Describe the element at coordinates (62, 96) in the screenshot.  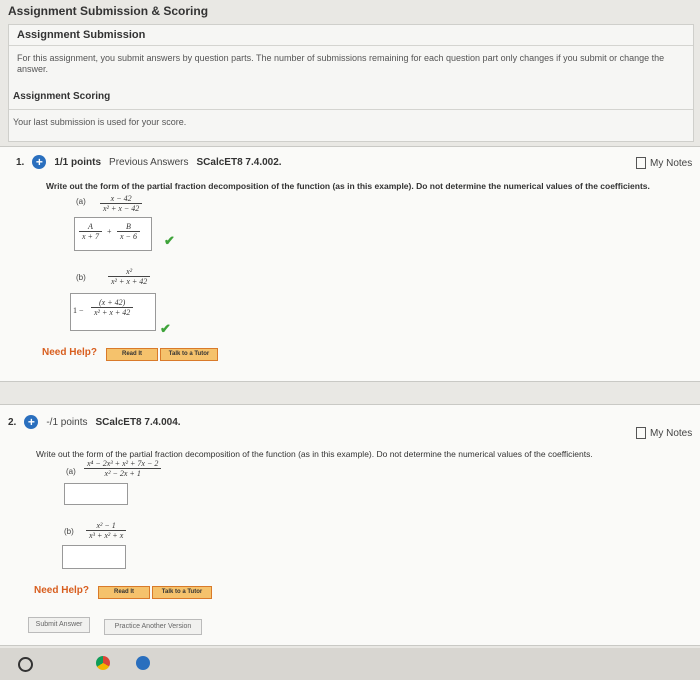
I see `scoring-title: Assignment Scoring` at that location.